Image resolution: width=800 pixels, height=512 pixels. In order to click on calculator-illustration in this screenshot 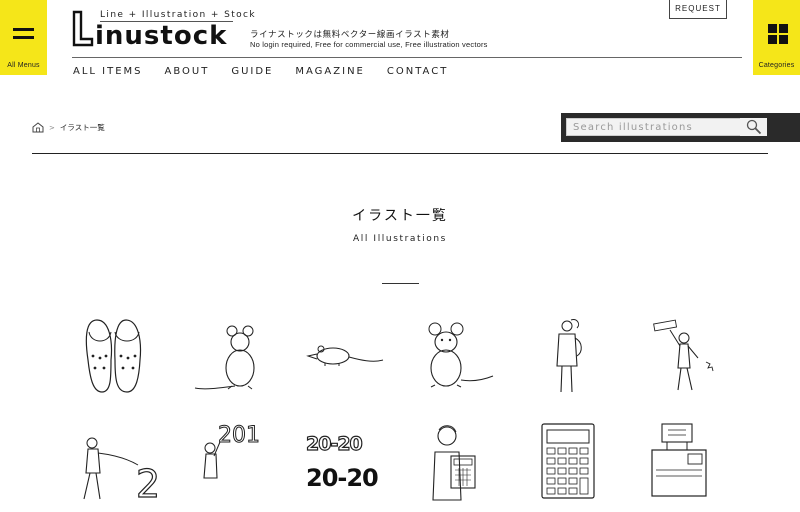, I will do `click(568, 461)`.